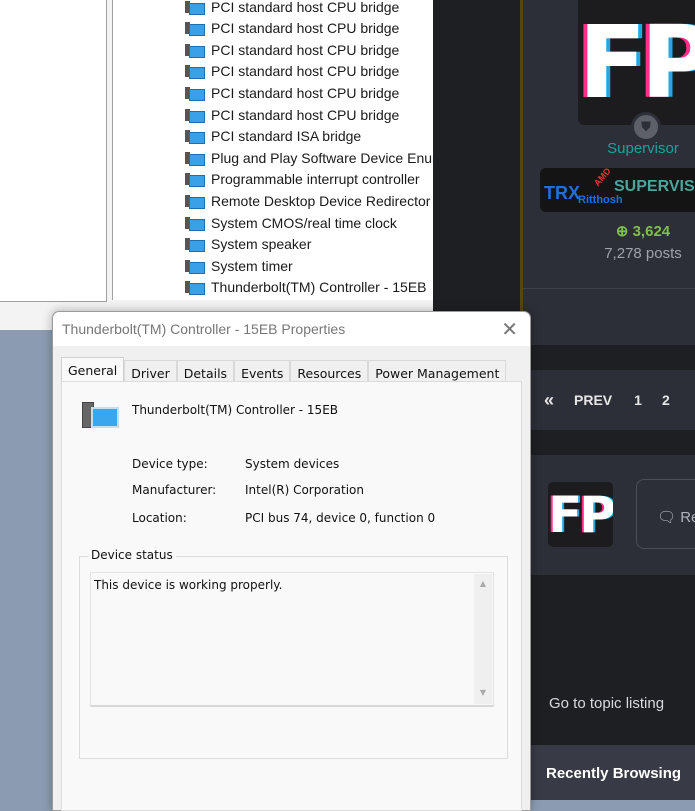 The height and width of the screenshot is (811, 695). What do you see at coordinates (664, 400) in the screenshot?
I see `page-2-button: 2` at bounding box center [664, 400].